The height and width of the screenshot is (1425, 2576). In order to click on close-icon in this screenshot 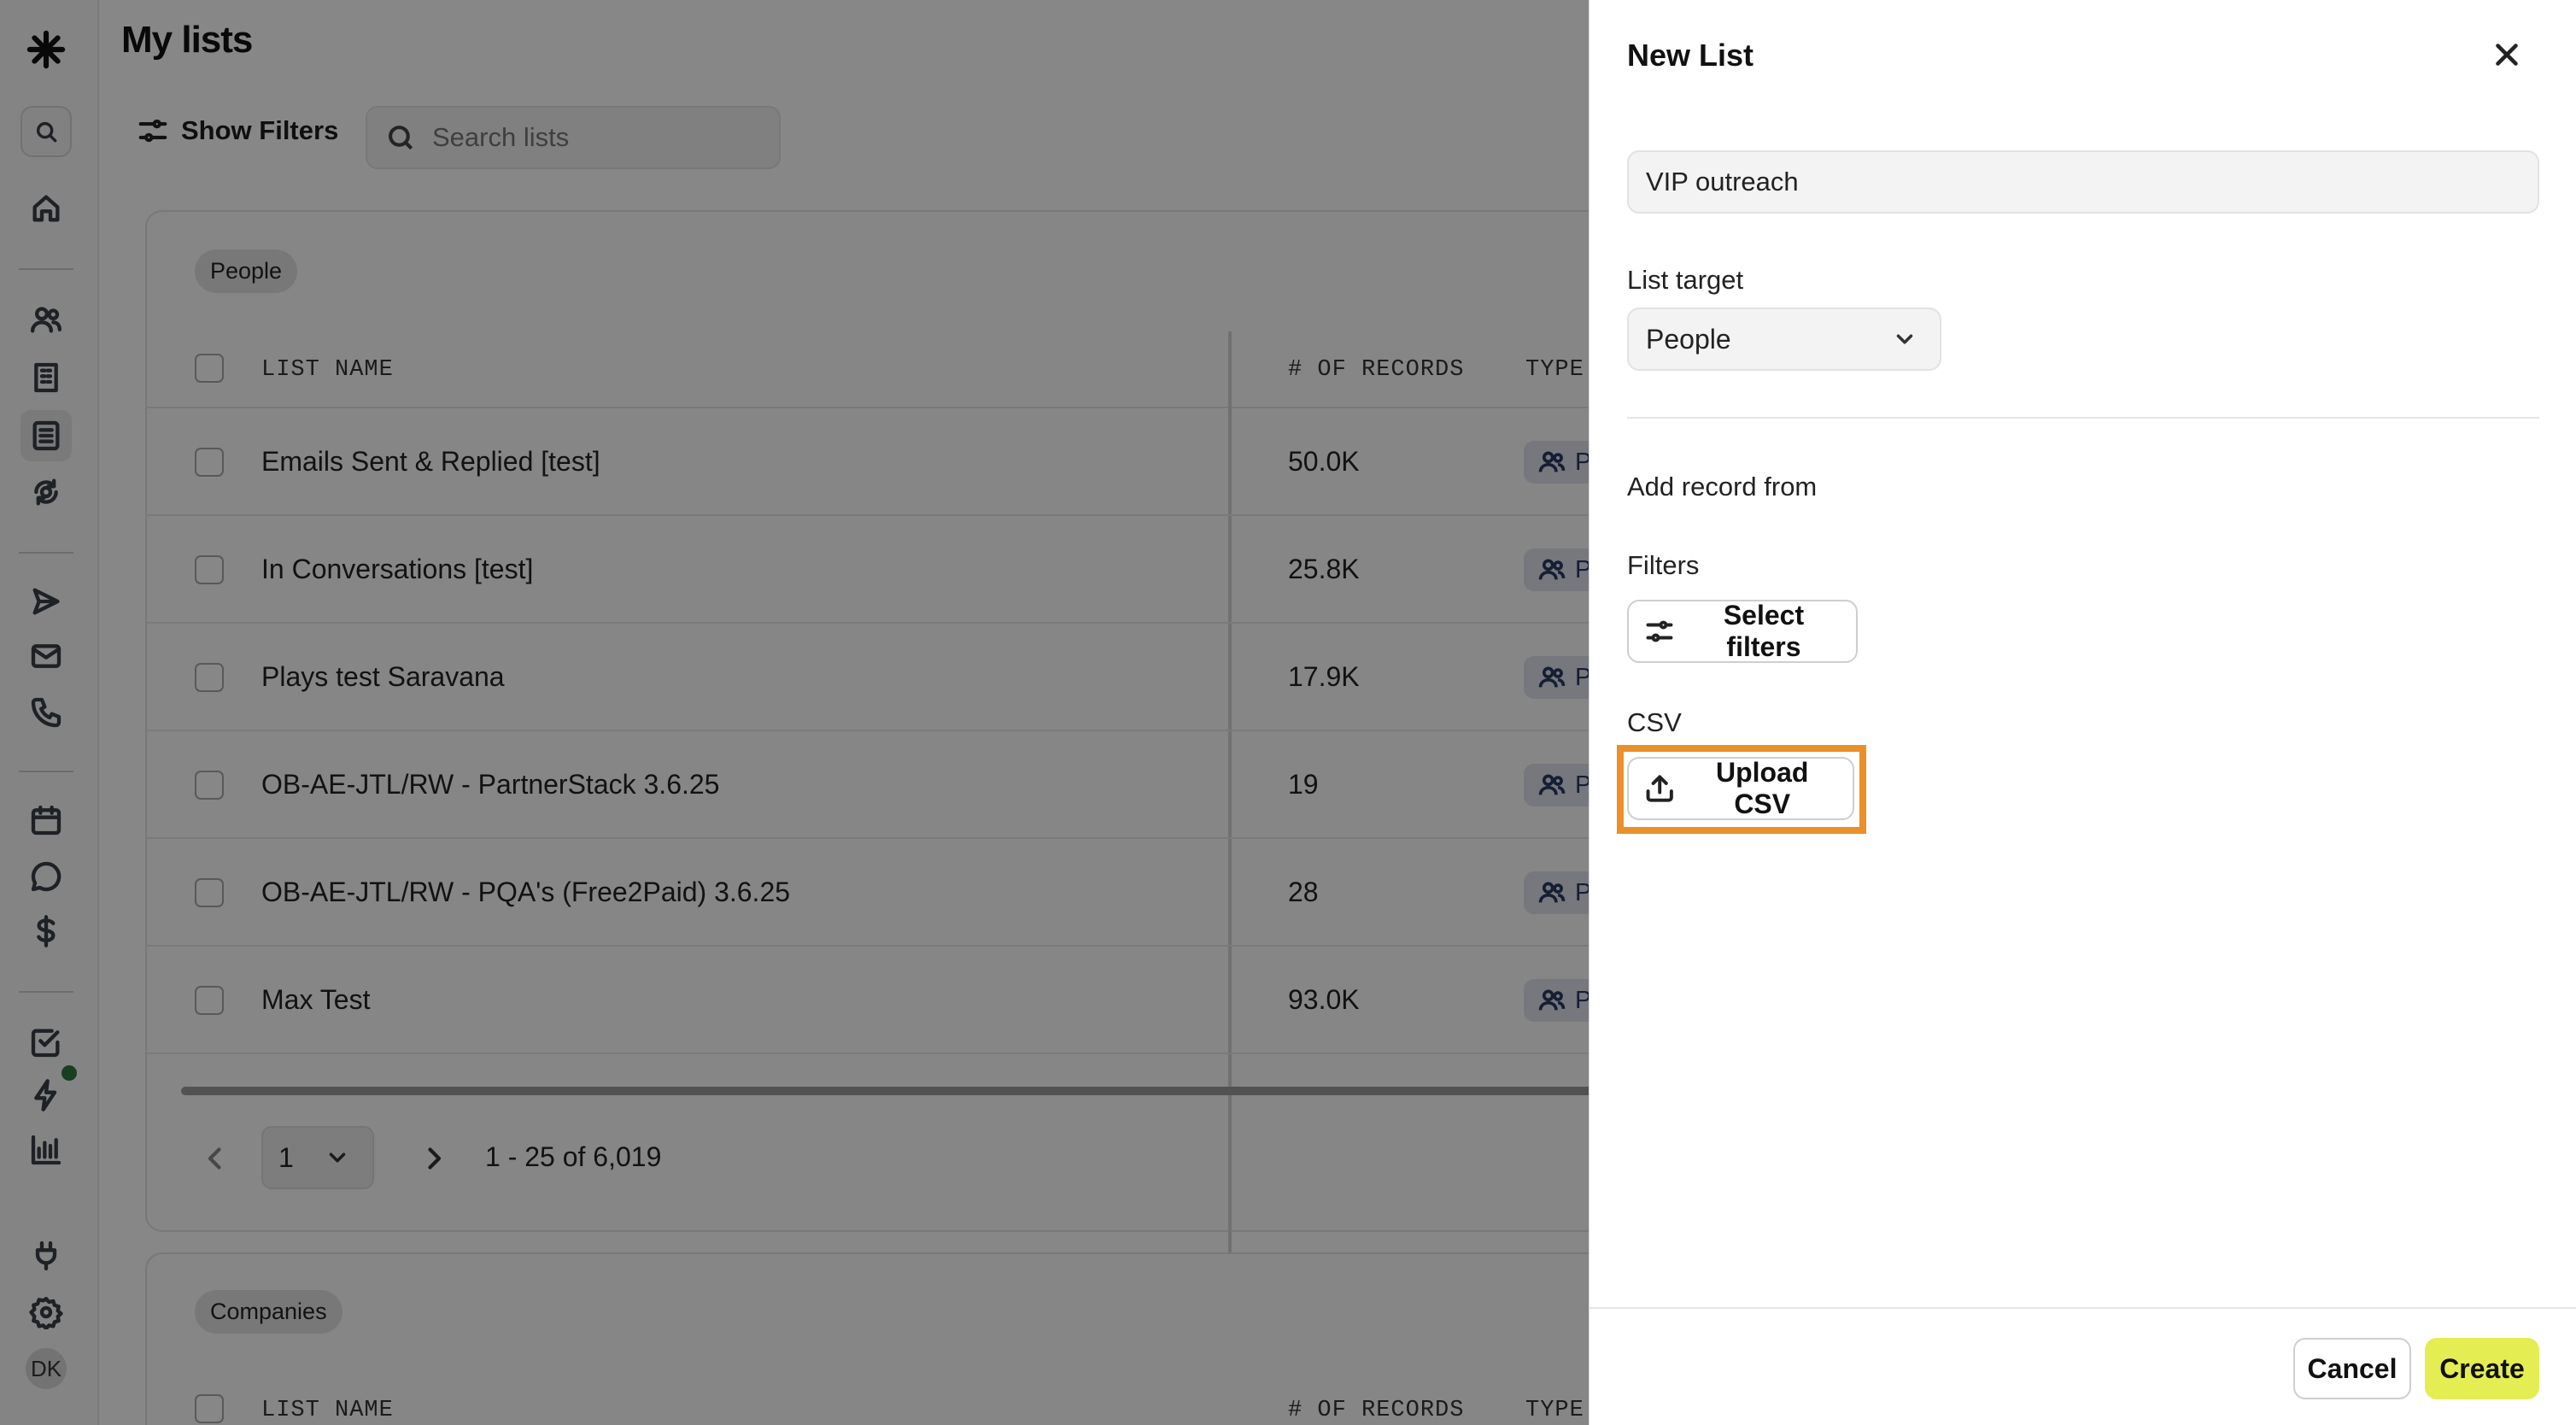, I will do `click(2506, 54)`.